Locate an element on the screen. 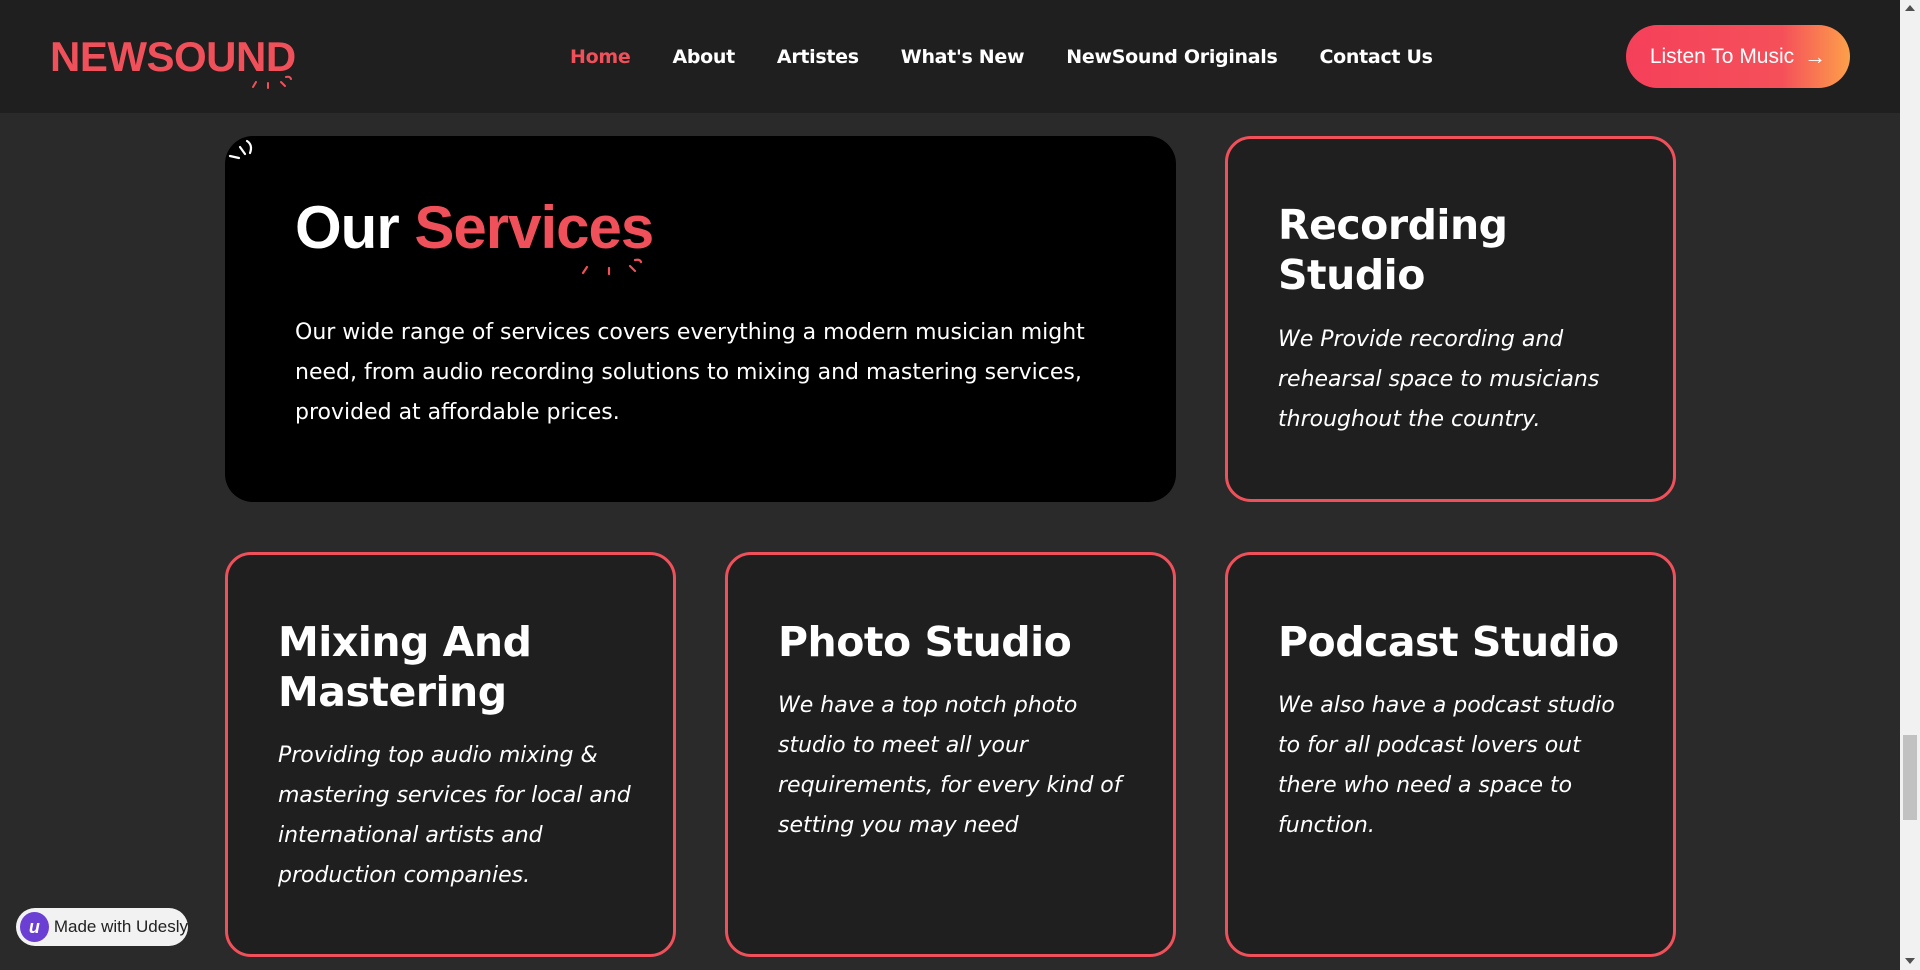  service-title-podcast: Podcast Studio is located at coordinates (1448, 642).